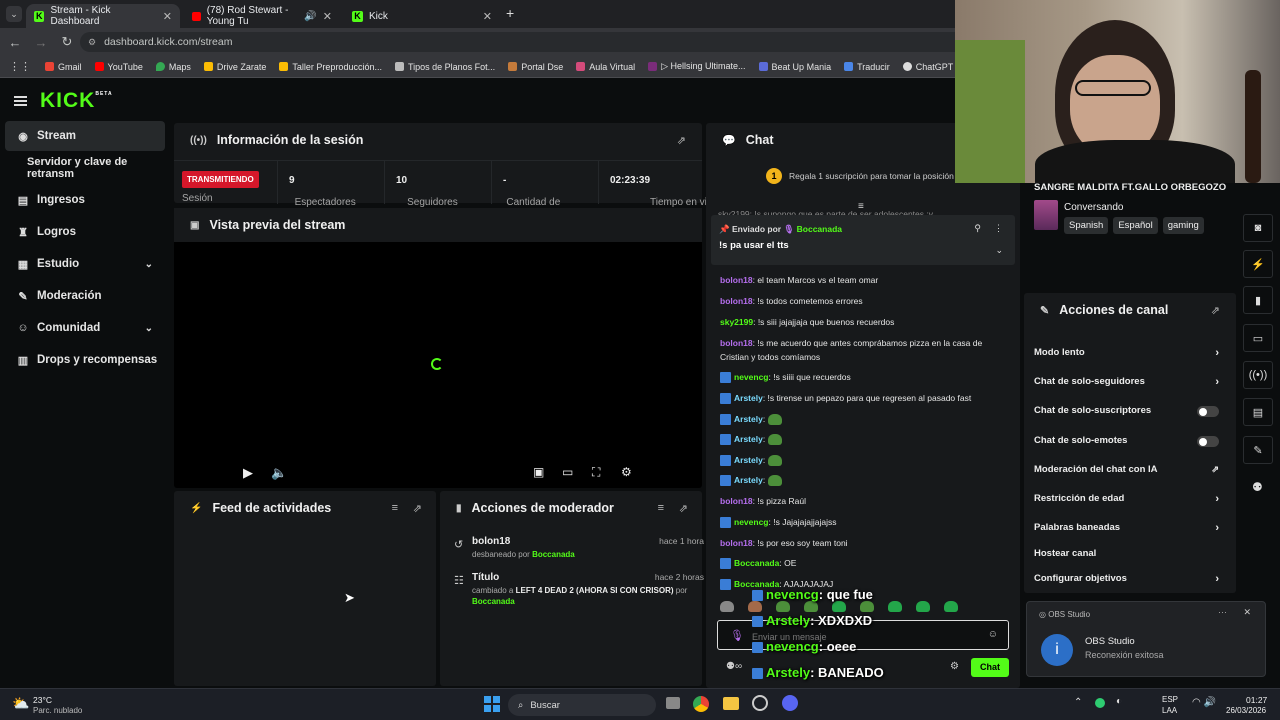  Describe the element at coordinates (67, 42) in the screenshot. I see `reload-icon: ↻` at that location.